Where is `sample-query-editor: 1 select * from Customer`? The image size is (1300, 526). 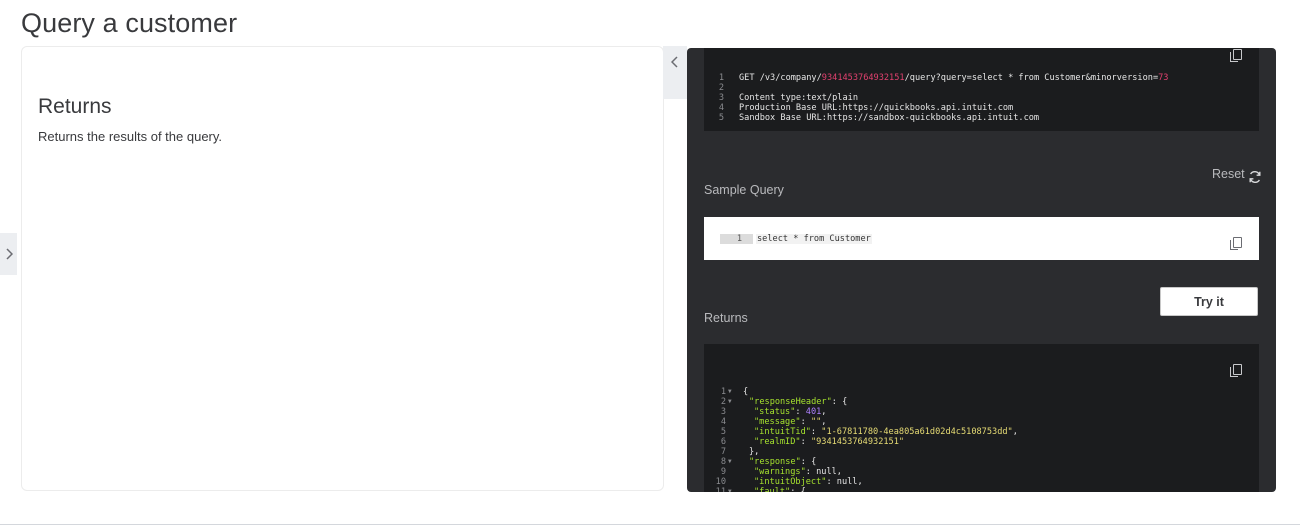 sample-query-editor: 1 select * from Customer is located at coordinates (981, 238).